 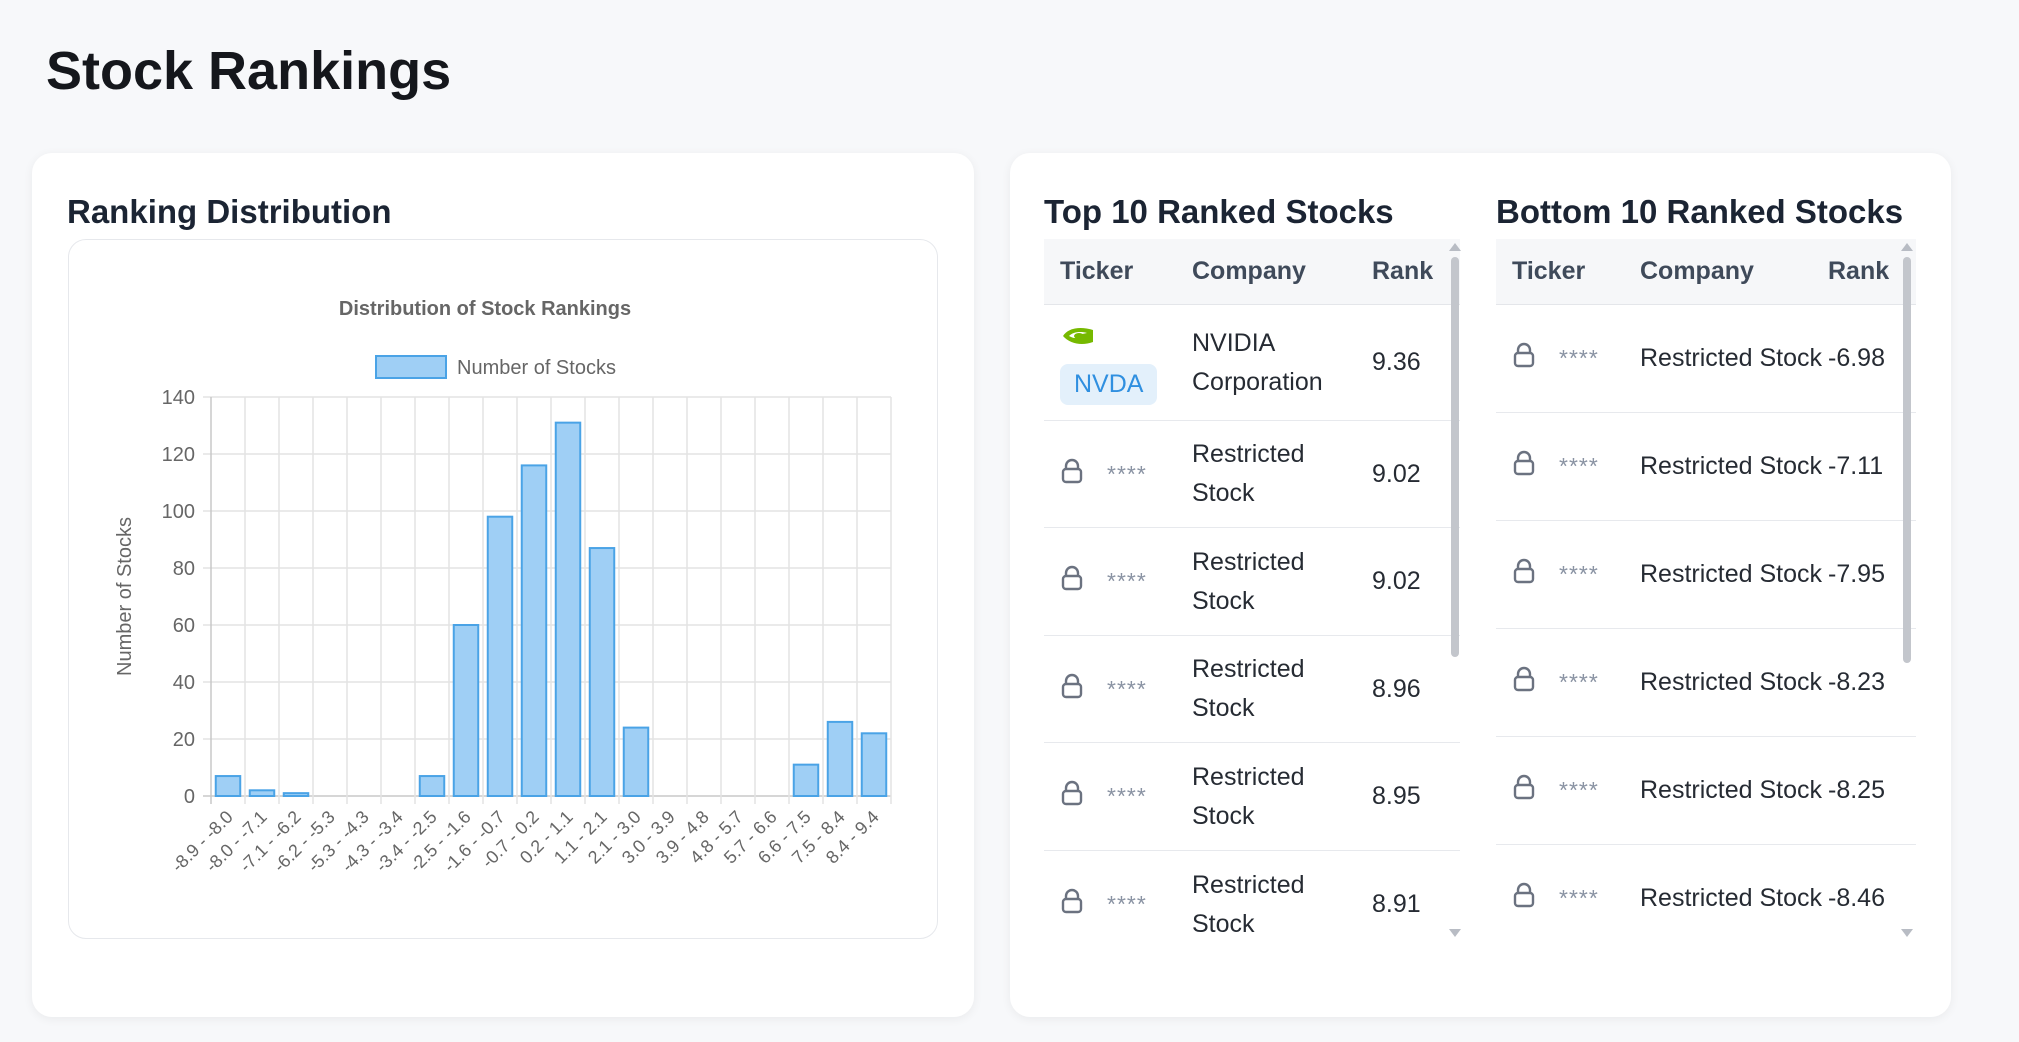 What do you see at coordinates (184, 569) in the screenshot?
I see `y-tick-label: 80` at bounding box center [184, 569].